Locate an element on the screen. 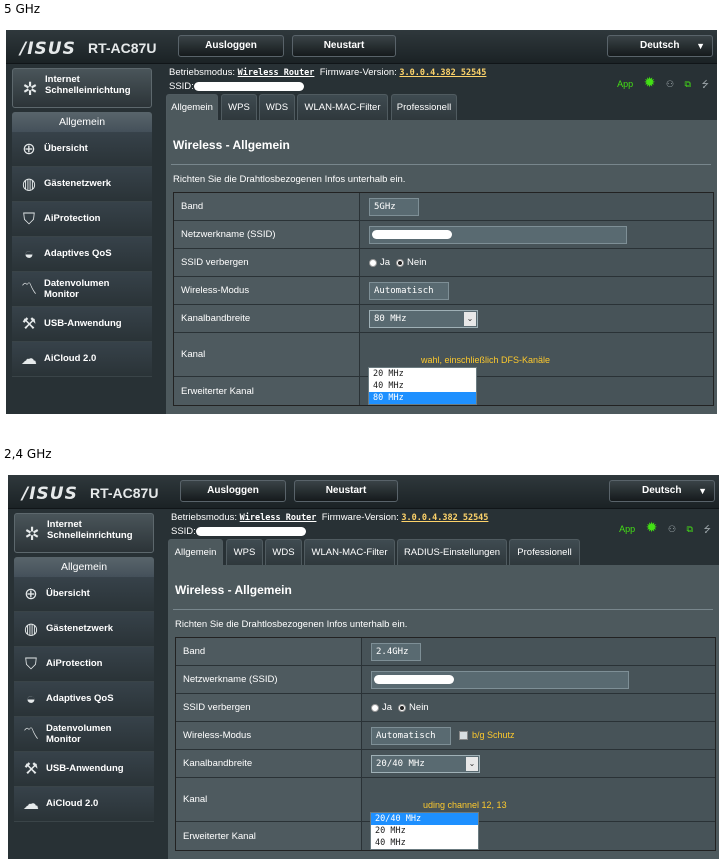  firmware-label: Firmware-Version: is located at coordinates (360, 517).